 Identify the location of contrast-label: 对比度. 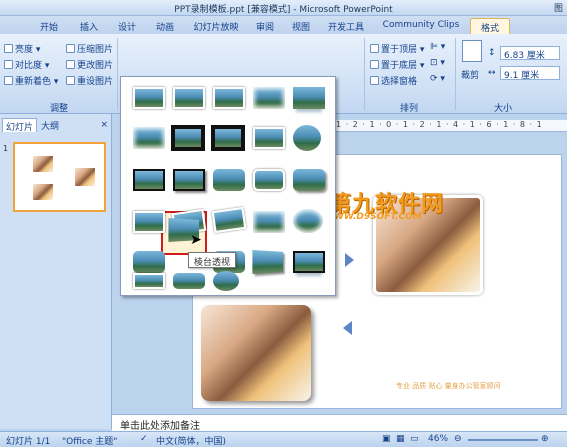
(29, 66).